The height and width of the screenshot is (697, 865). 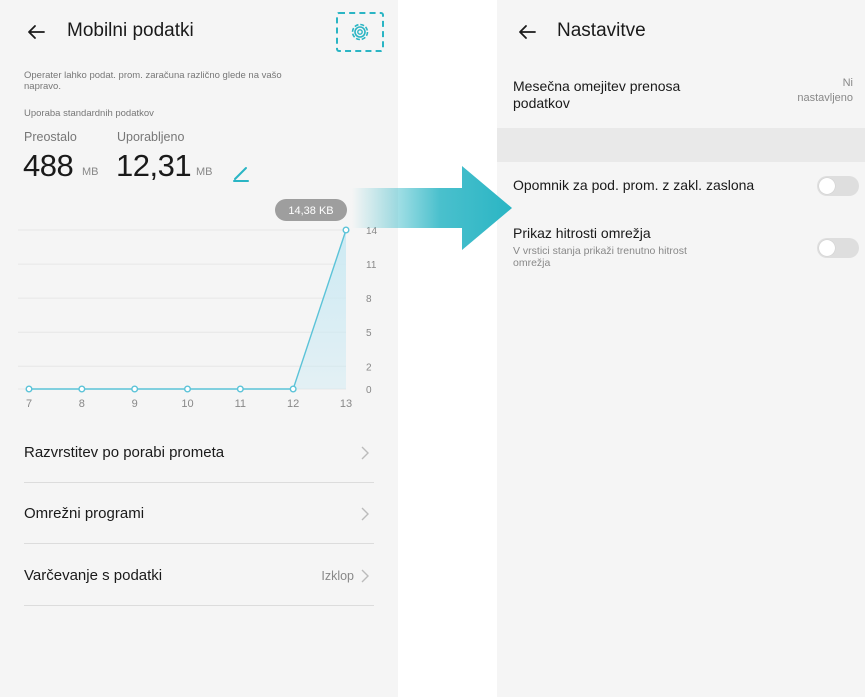 I want to click on remaining-value: 488, so click(x=48, y=165).